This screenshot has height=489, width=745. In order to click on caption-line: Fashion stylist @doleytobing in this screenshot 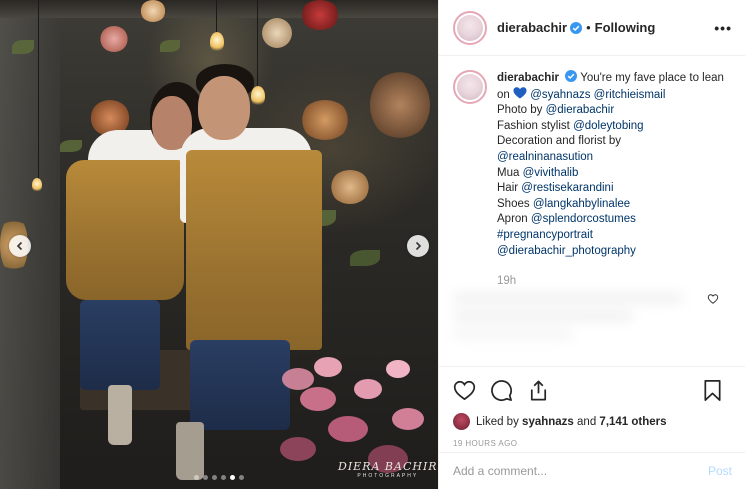, I will do `click(615, 127)`.